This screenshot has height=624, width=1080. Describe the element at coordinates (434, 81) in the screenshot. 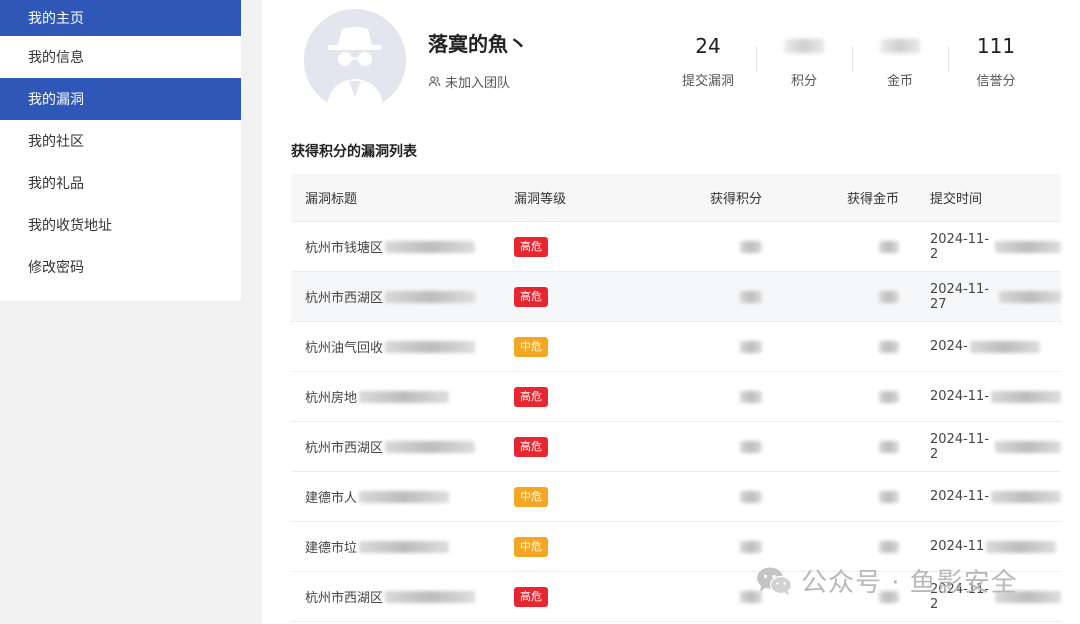

I see `users-icon` at that location.